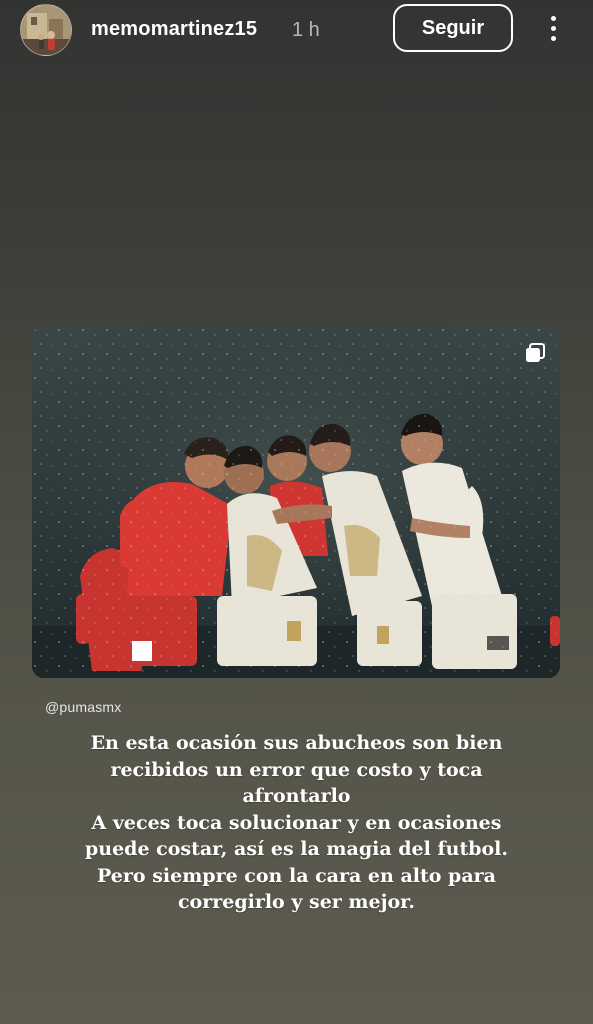  I want to click on post-time: 1 h, so click(306, 30).